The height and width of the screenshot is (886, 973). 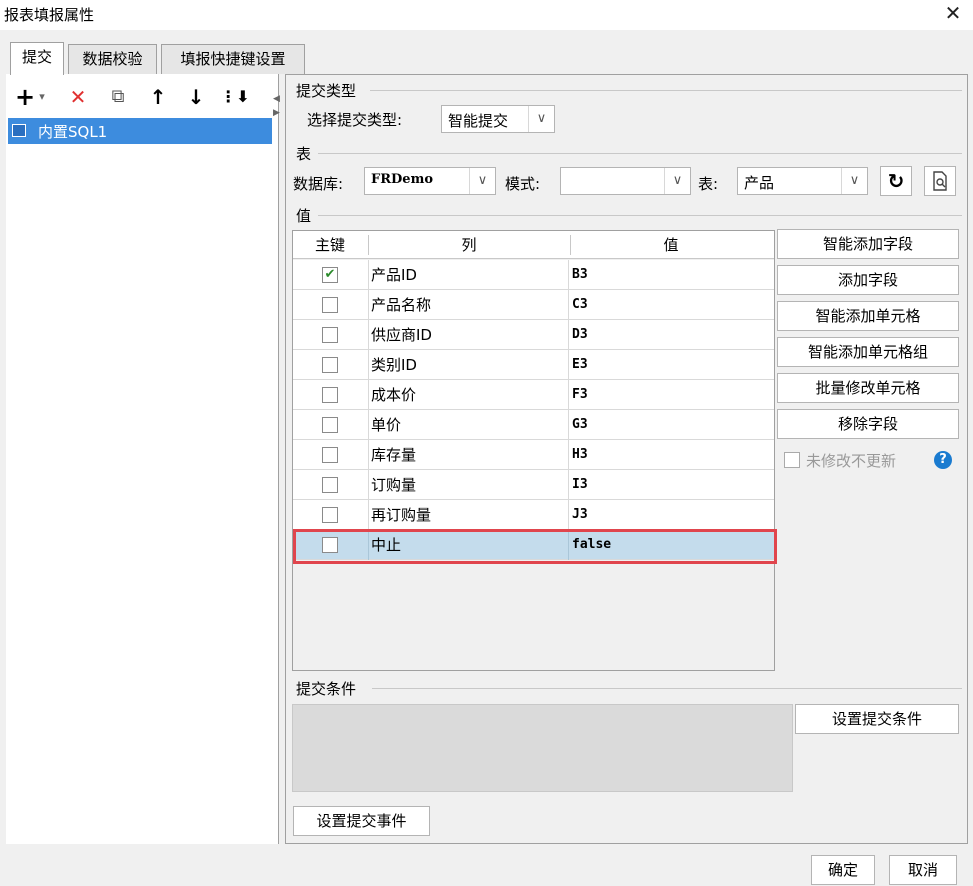 What do you see at coordinates (759, 183) in the screenshot?
I see `table-value: 产品` at bounding box center [759, 183].